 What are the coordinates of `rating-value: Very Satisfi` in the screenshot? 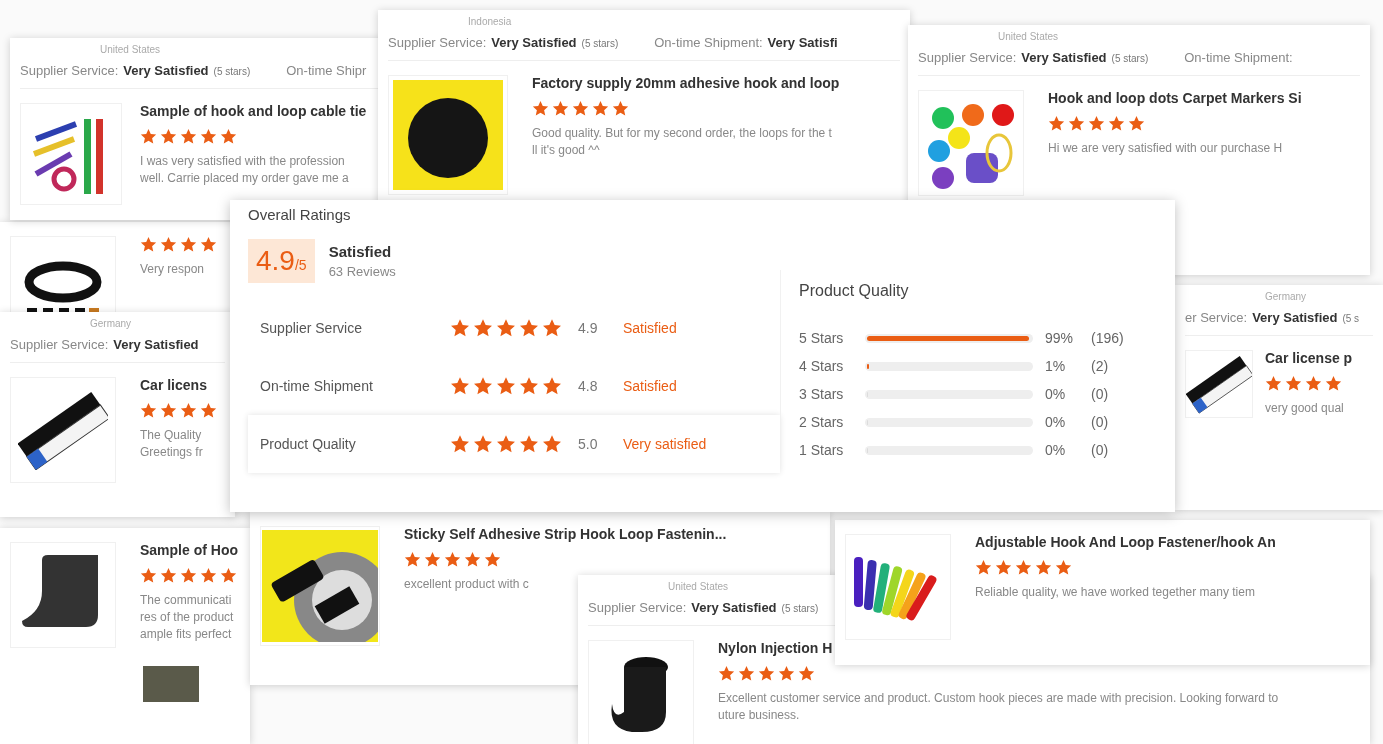 It's located at (802, 42).